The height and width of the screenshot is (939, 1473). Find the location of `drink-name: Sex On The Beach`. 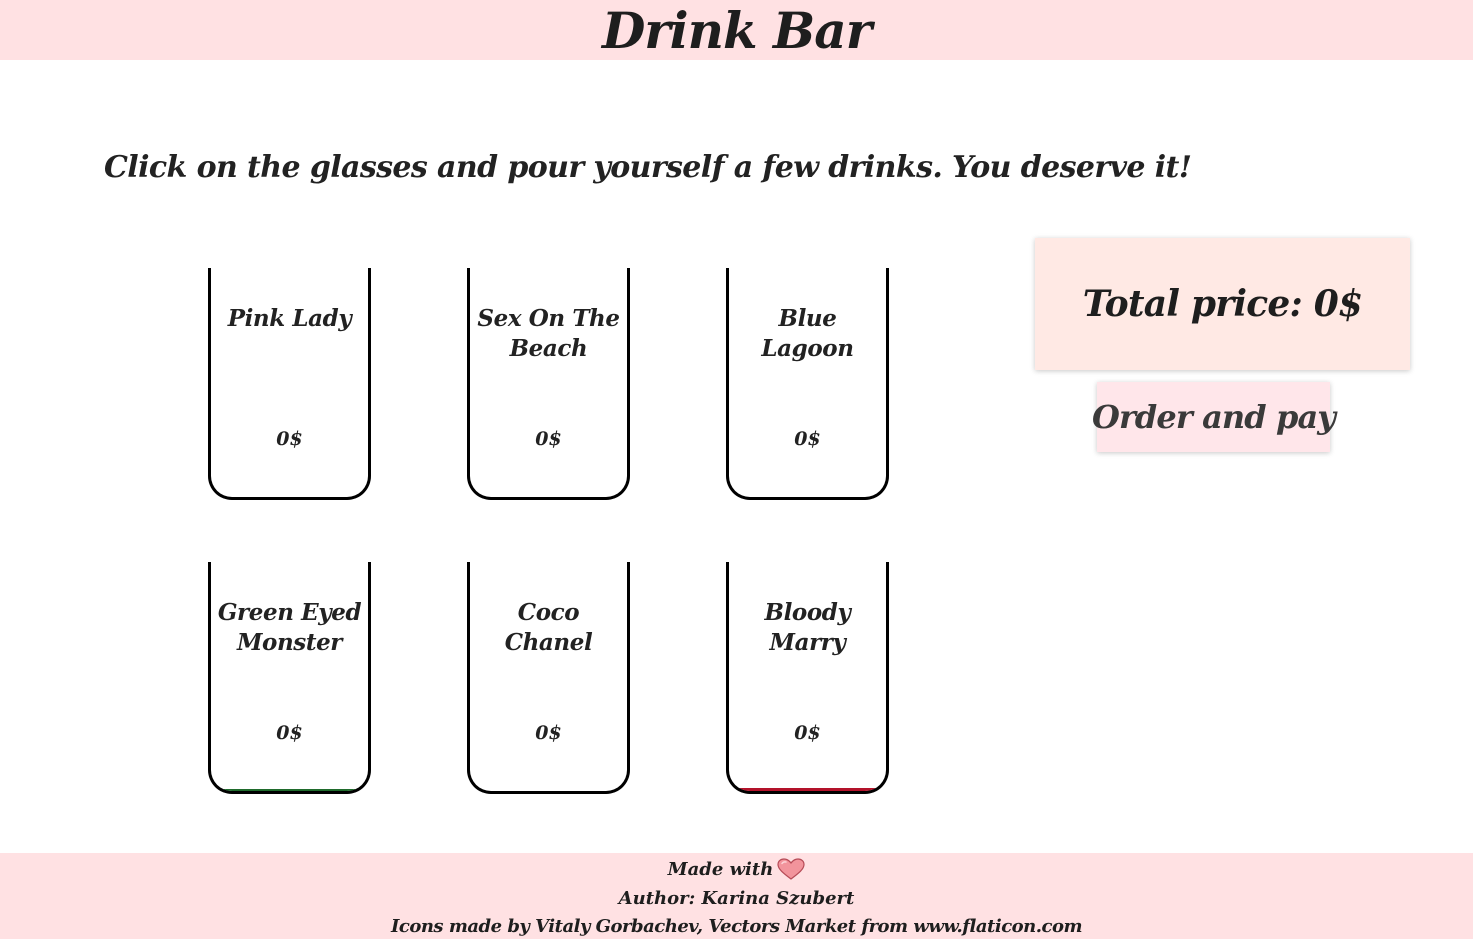

drink-name: Sex On The Beach is located at coordinates (548, 333).